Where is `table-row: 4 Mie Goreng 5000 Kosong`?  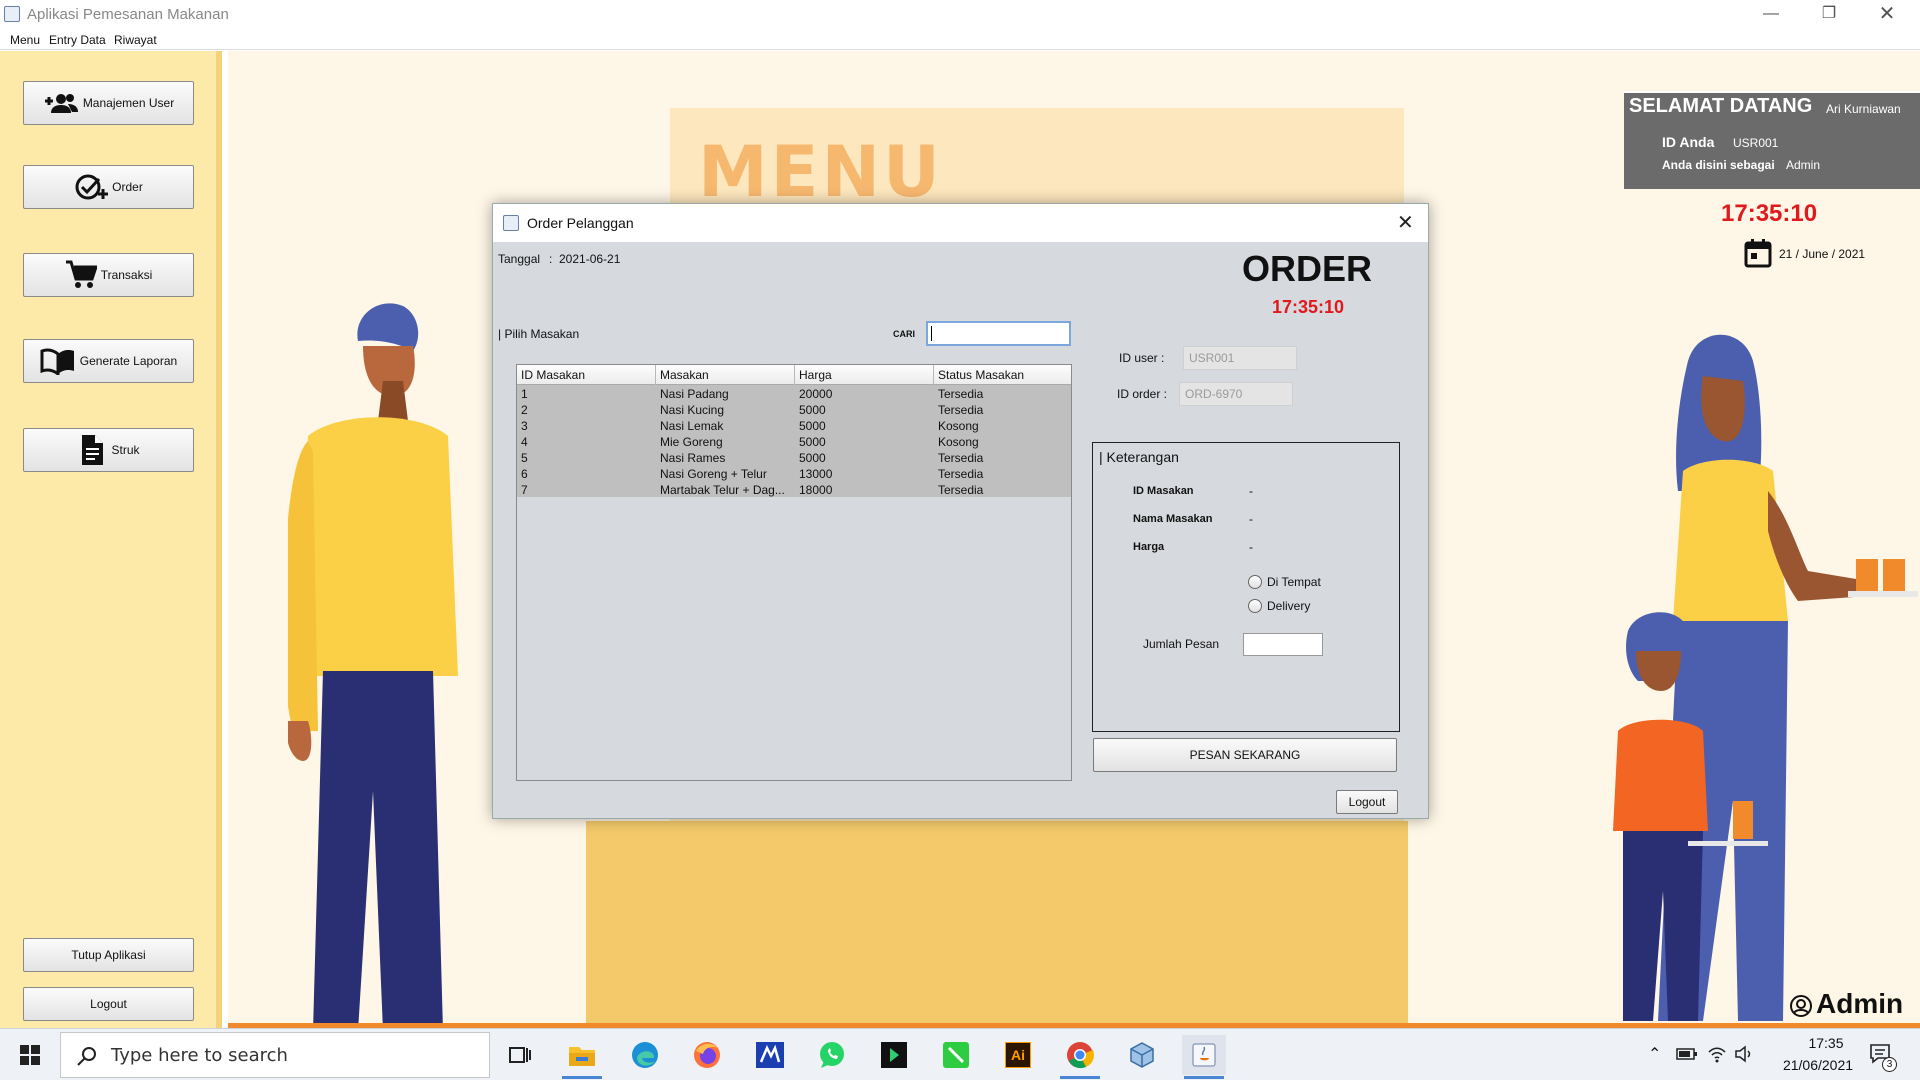 table-row: 4 Mie Goreng 5000 Kosong is located at coordinates (794, 442).